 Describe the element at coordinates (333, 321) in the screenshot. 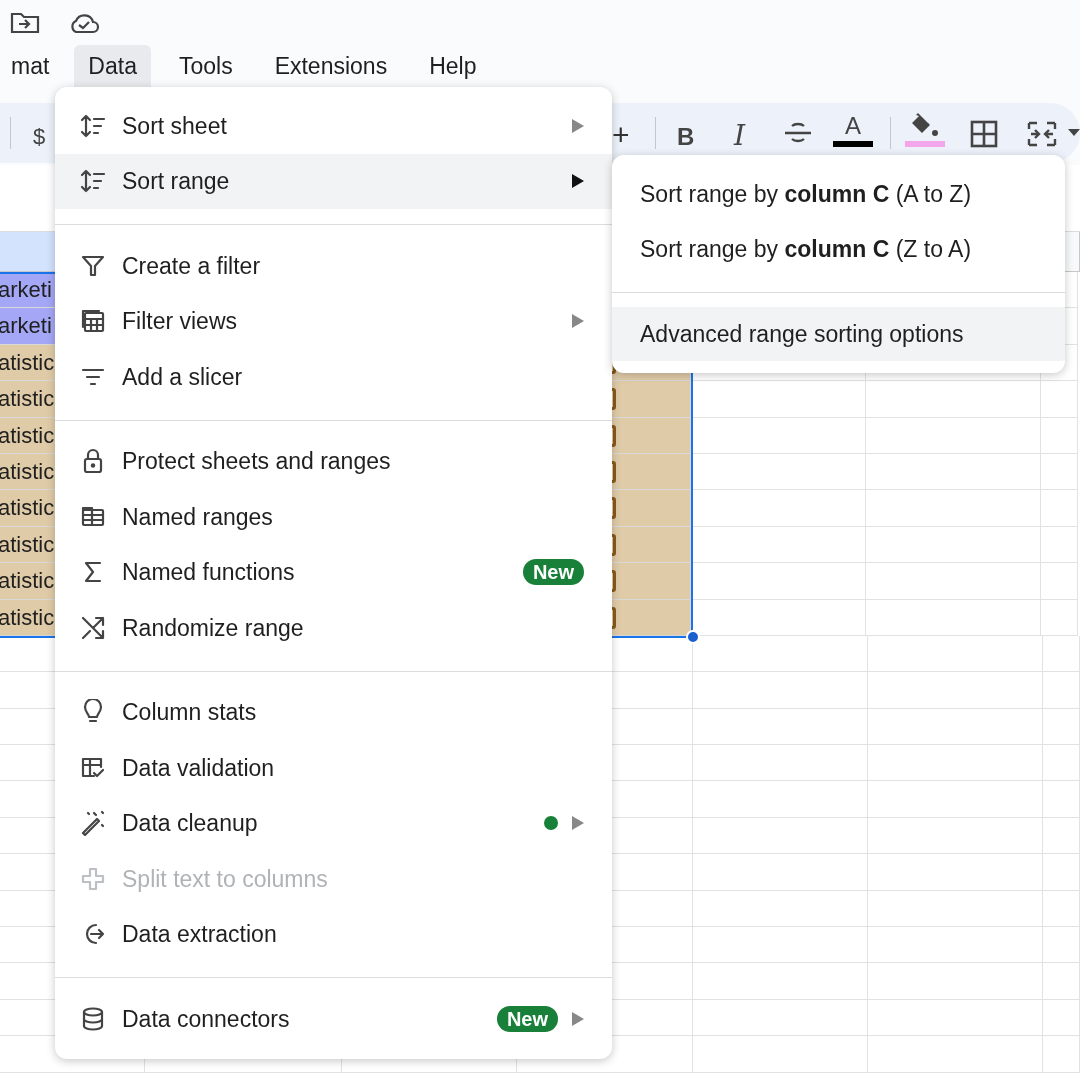

I see `menu-item: Filter views` at that location.